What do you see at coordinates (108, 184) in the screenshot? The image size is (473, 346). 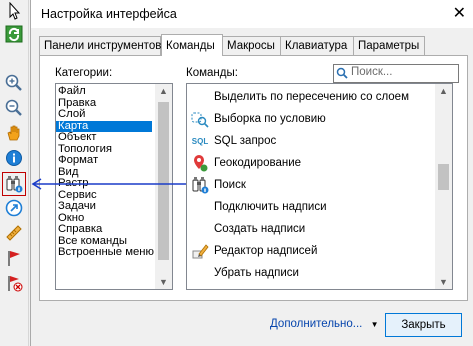 I see `drag-arrow-overlay` at bounding box center [108, 184].